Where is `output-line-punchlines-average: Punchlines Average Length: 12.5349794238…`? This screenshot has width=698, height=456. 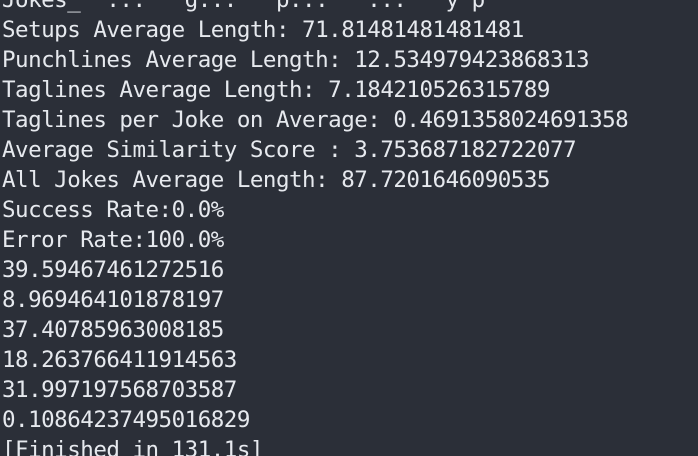
output-line-punchlines-average: Punchlines Average Length: 12.5349794238… is located at coordinates (296, 60).